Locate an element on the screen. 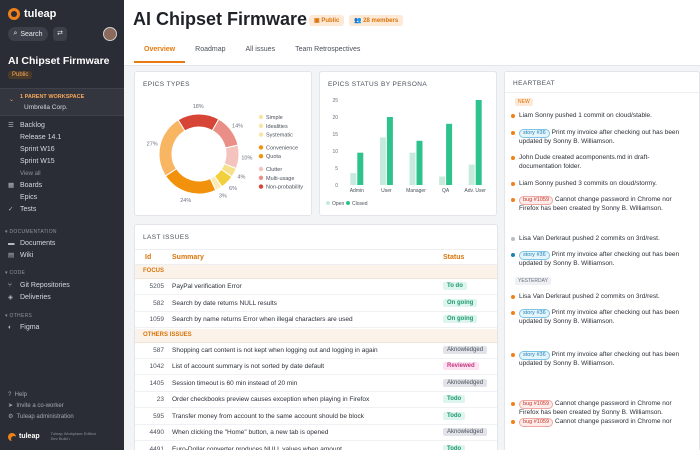  admin-link: ⚙ Tuleap administration is located at coordinates (41, 417).